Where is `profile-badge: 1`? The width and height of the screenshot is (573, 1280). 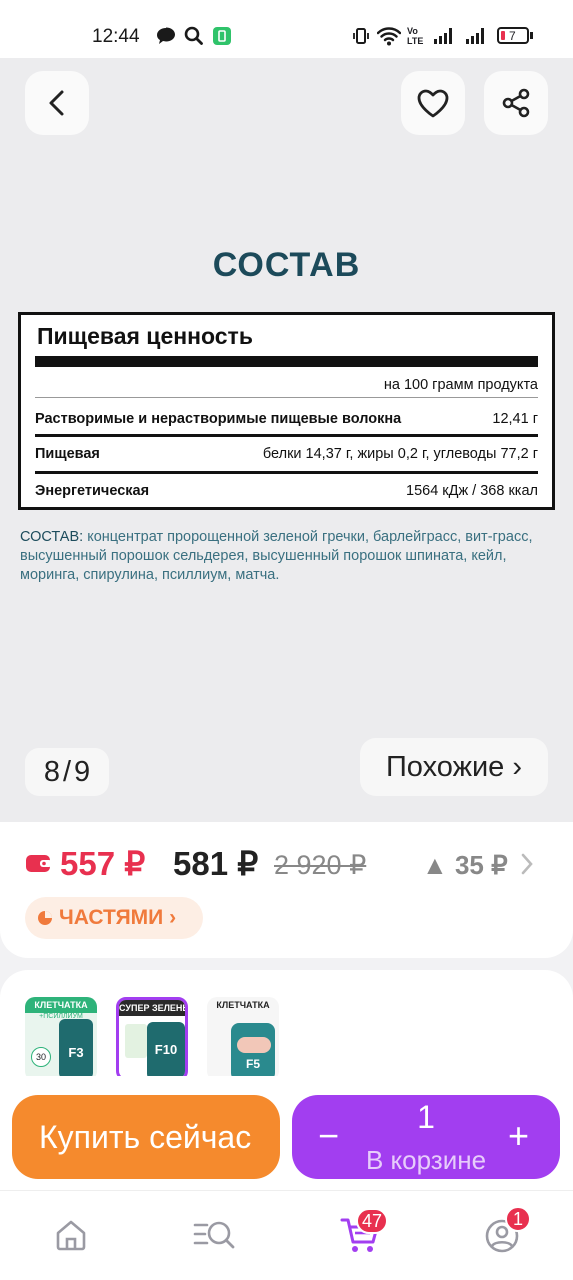 profile-badge: 1 is located at coordinates (518, 1219).